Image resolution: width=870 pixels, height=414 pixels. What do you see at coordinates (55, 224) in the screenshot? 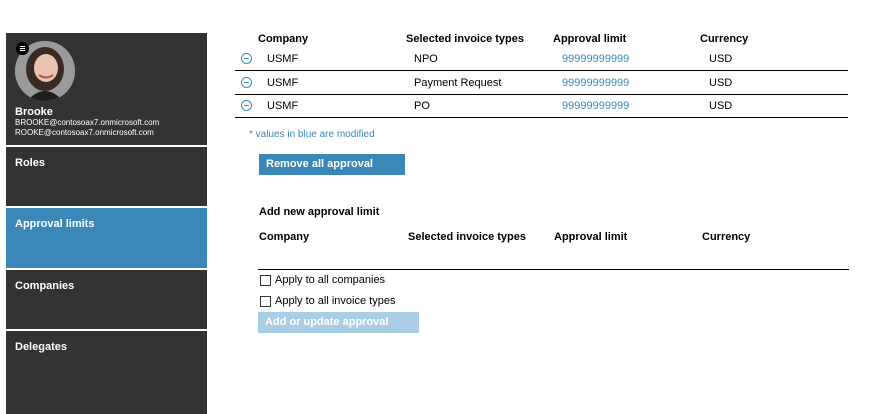
I see `nav-item-label: Approval limits` at bounding box center [55, 224].